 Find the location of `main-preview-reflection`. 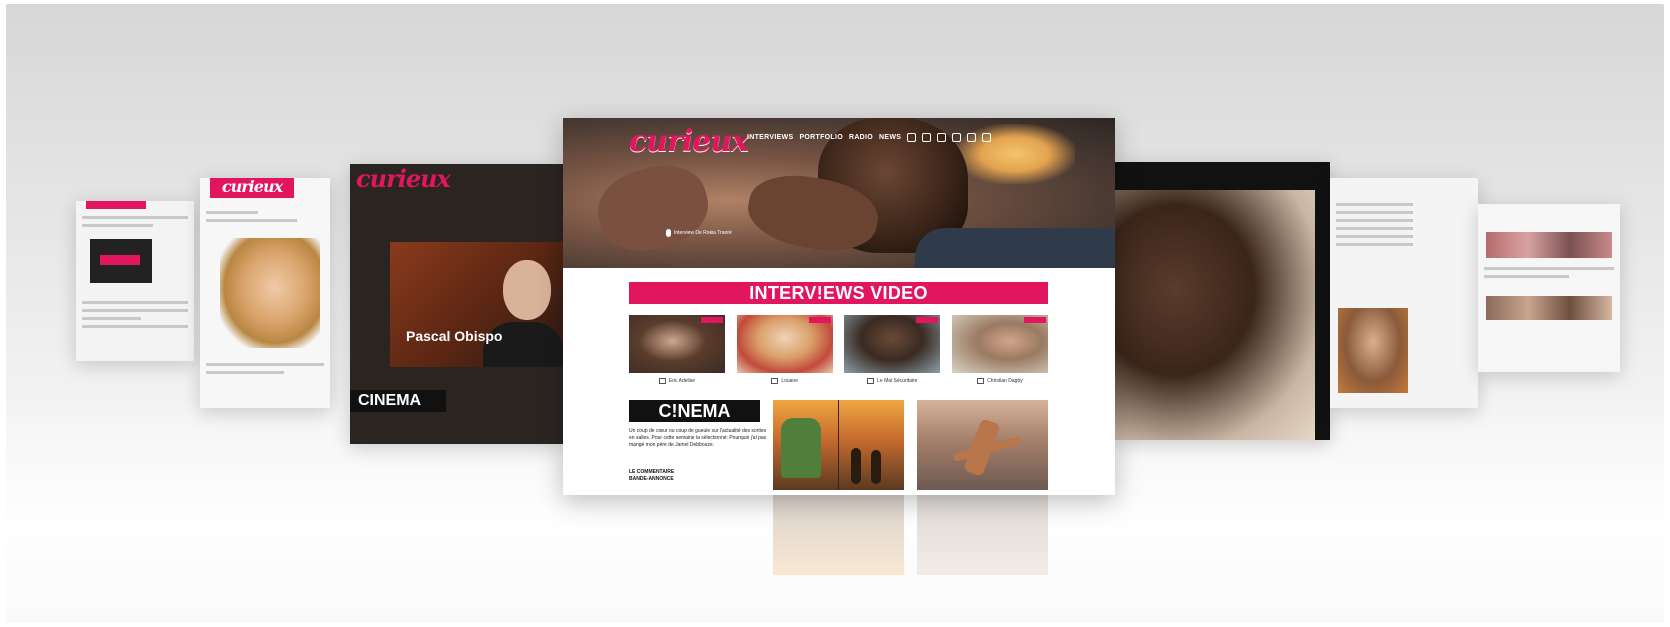

main-preview-reflection is located at coordinates (839, 550).